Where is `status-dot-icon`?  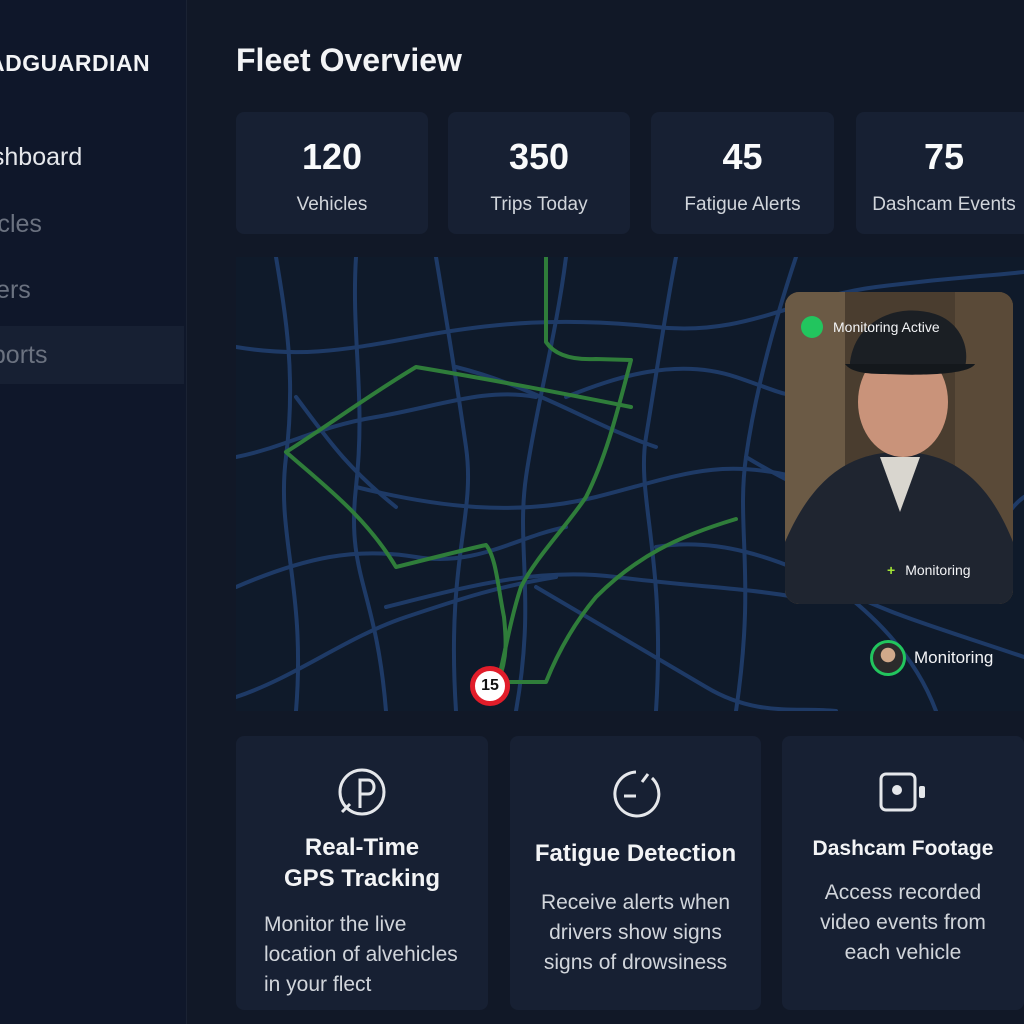 status-dot-icon is located at coordinates (812, 327).